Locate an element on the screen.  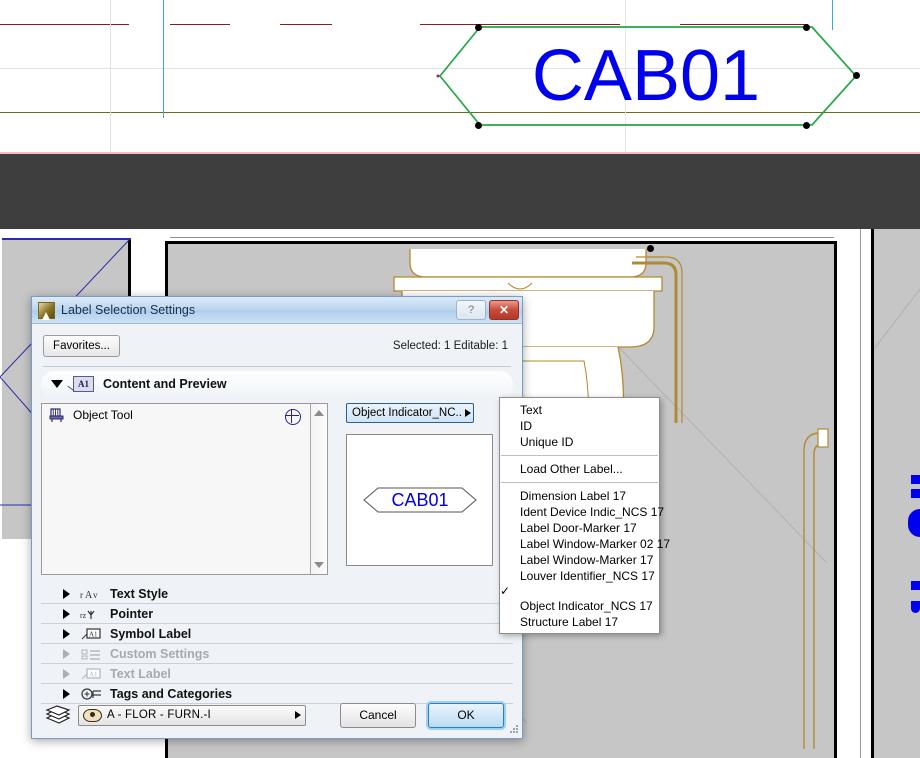
eye-icon is located at coordinates (92, 715).